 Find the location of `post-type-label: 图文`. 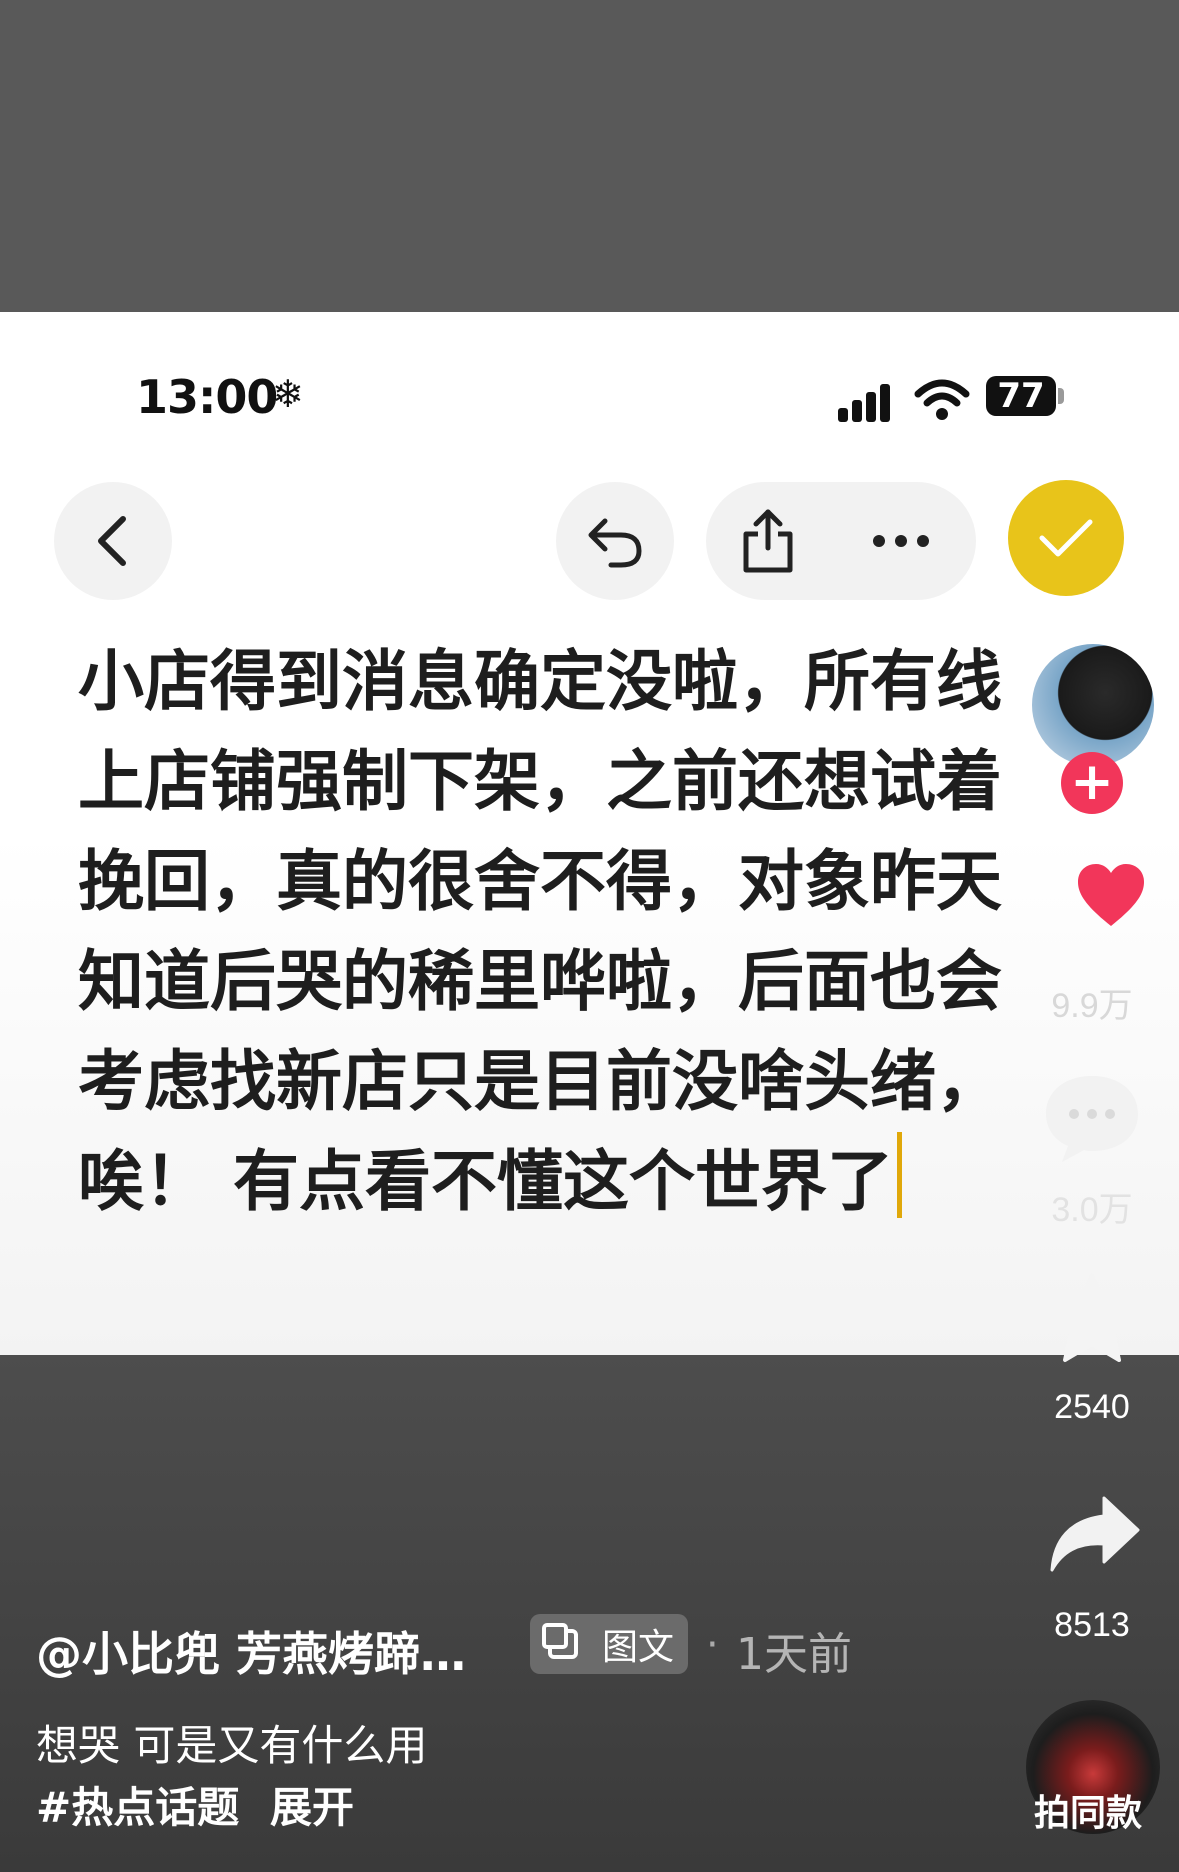

post-type-label: 图文 is located at coordinates (638, 1647).